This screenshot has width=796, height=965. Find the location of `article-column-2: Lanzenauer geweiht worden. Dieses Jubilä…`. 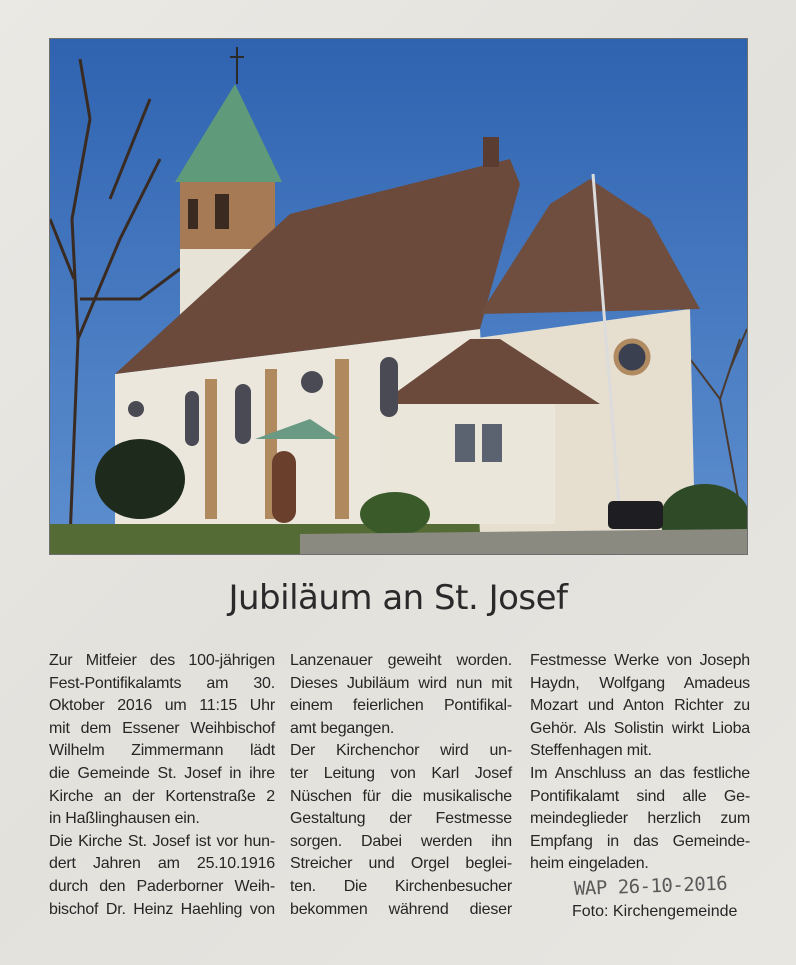

article-column-2: Lanzenauer geweiht worden. Dieses Jubilä… is located at coordinates (401, 785).